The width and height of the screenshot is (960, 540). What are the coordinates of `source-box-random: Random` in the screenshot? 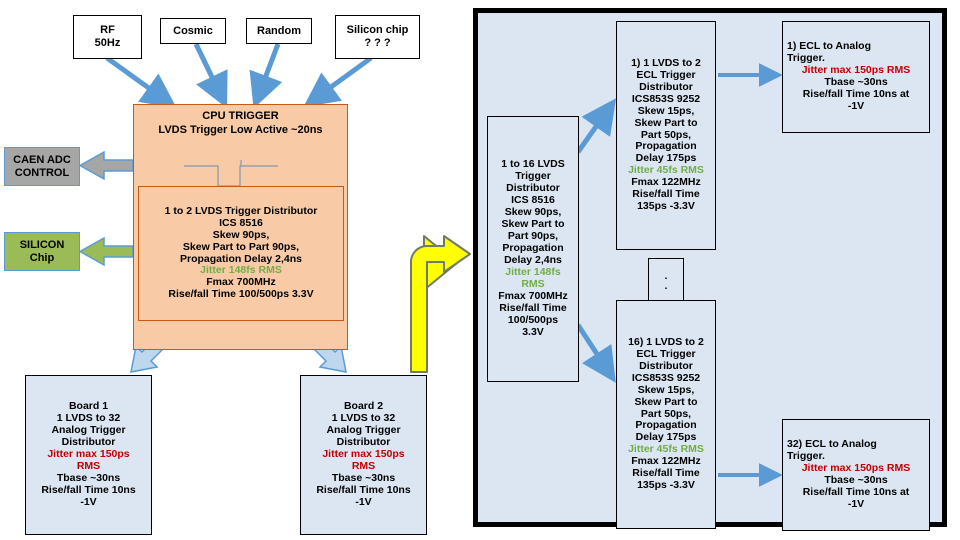 It's located at (279, 31).